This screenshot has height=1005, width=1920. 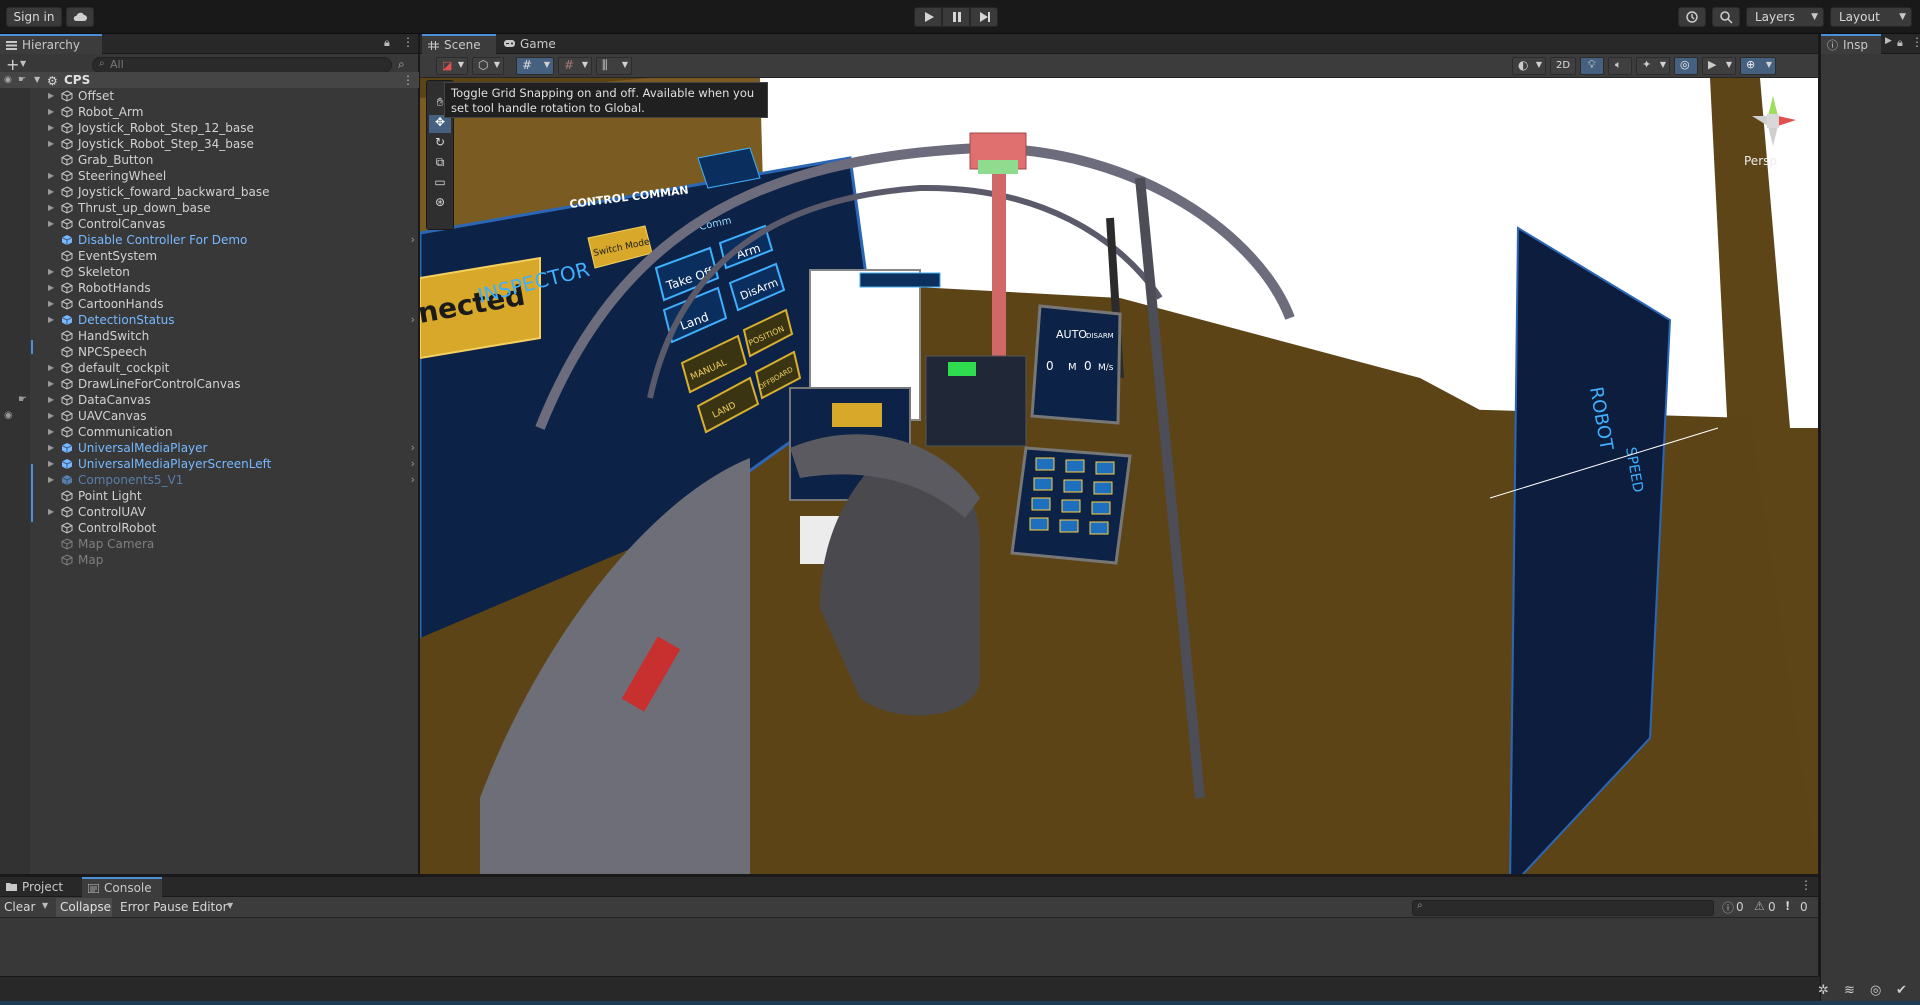 What do you see at coordinates (209, 480) in the screenshot?
I see `hierarchy-item: ▶ Components5_V1 ›` at bounding box center [209, 480].